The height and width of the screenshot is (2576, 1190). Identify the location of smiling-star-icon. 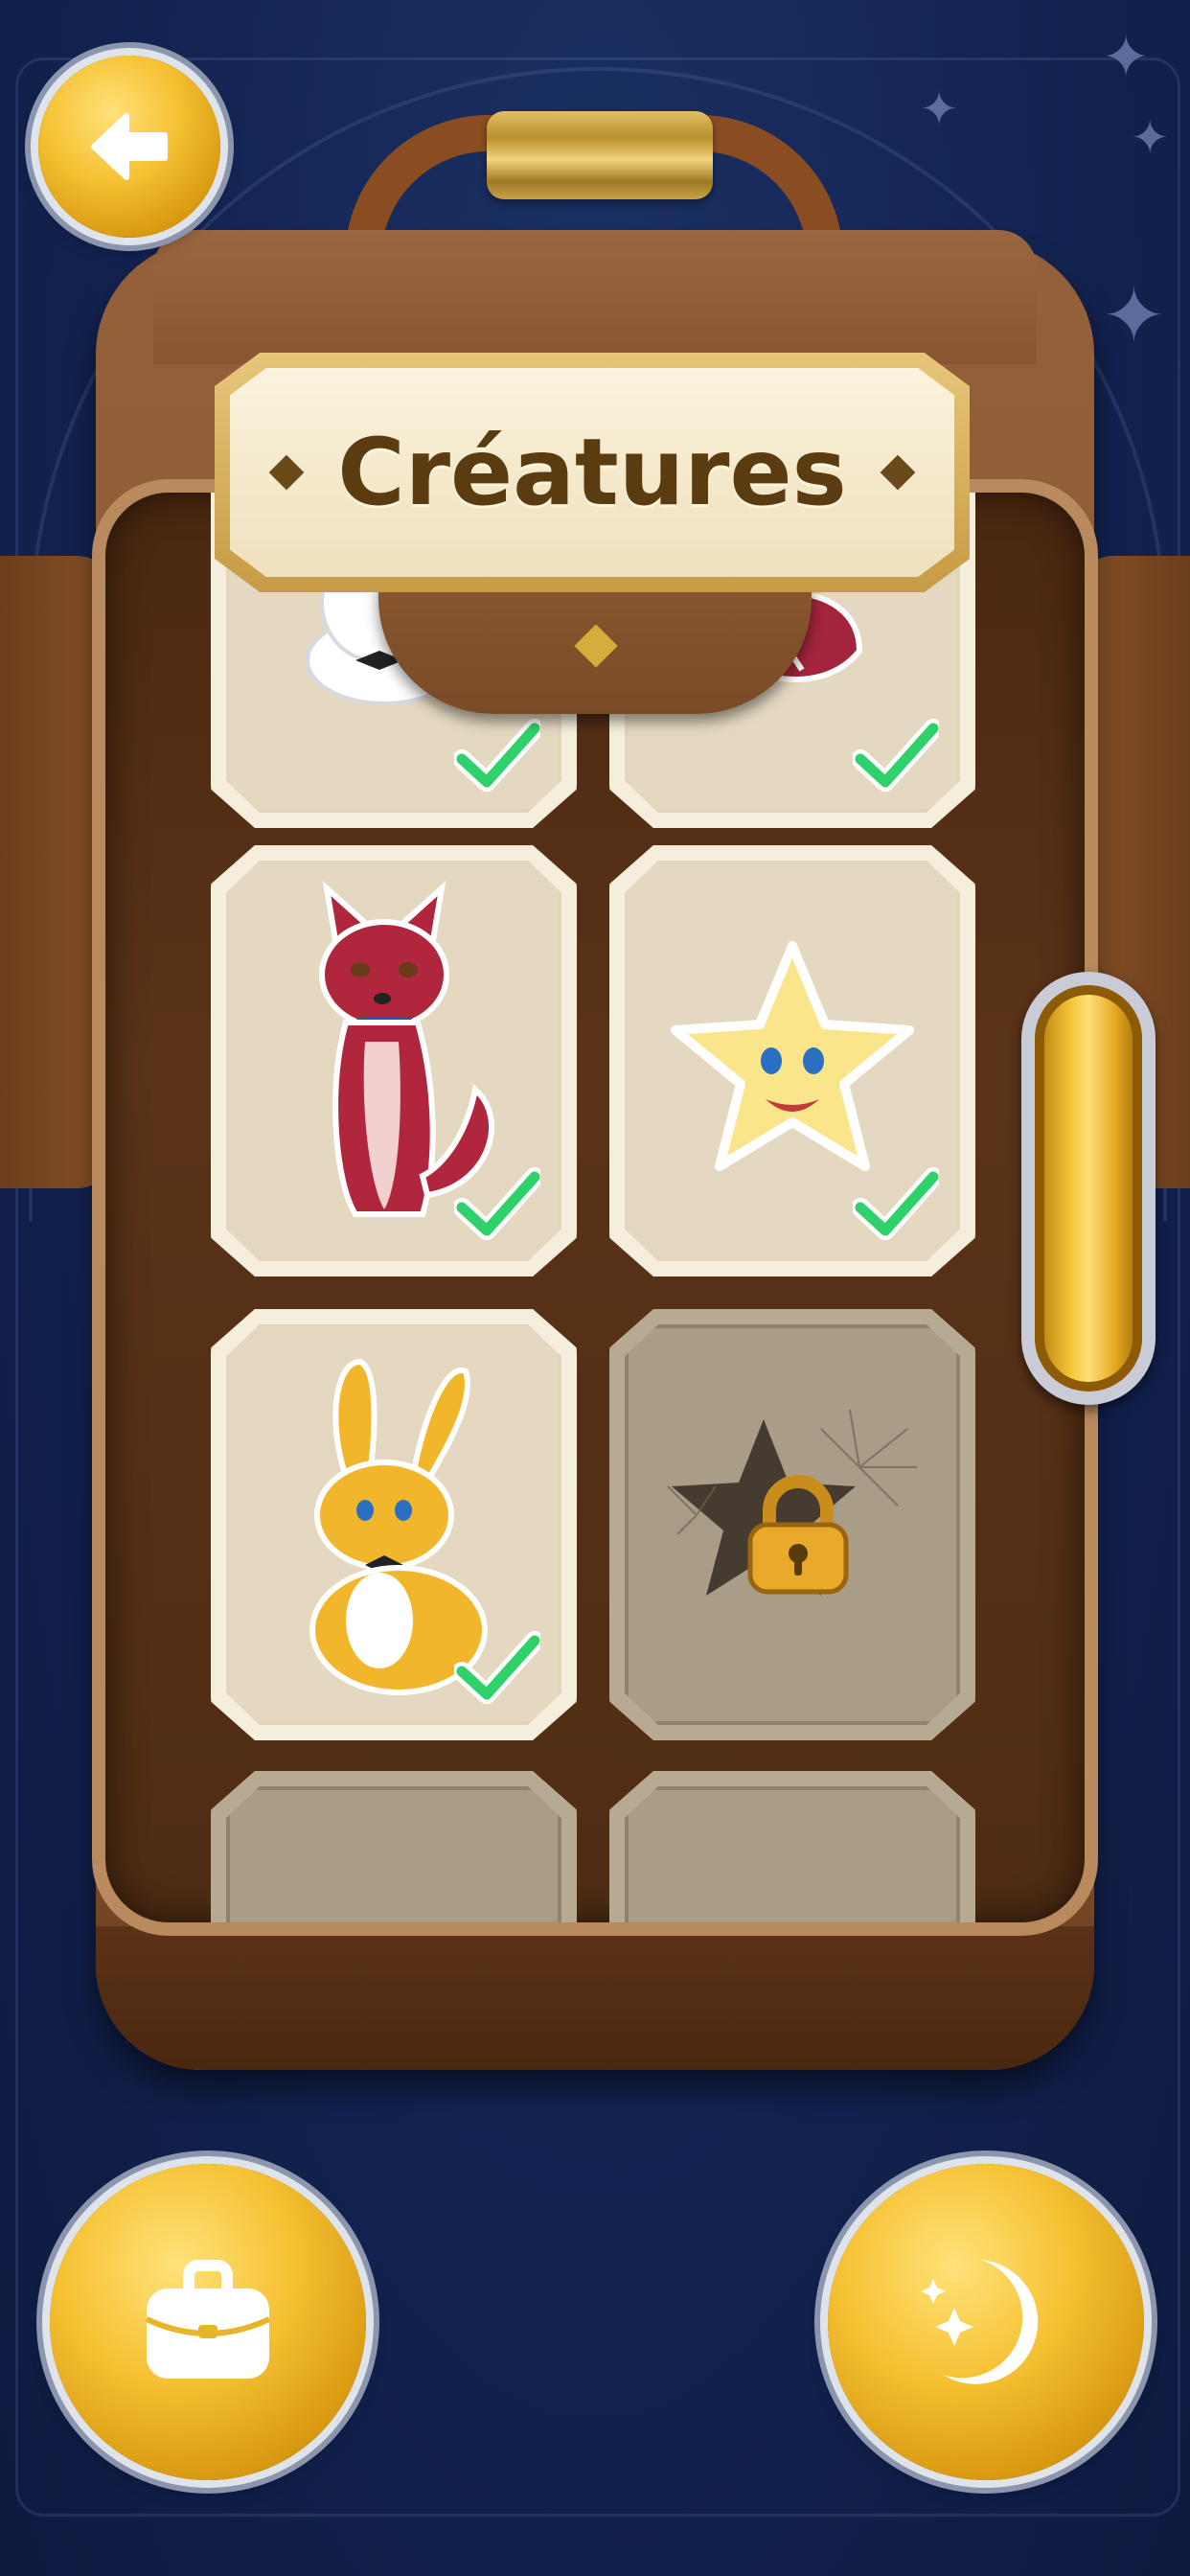
(793, 1056).